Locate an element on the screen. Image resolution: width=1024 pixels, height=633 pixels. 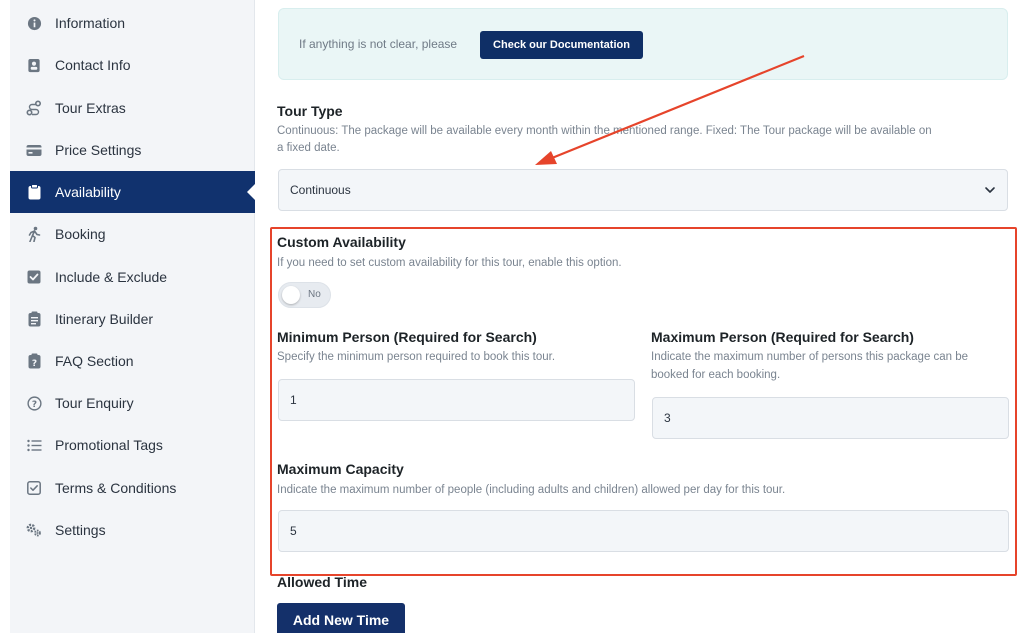
question-circle-icon: ? is located at coordinates (34, 403).